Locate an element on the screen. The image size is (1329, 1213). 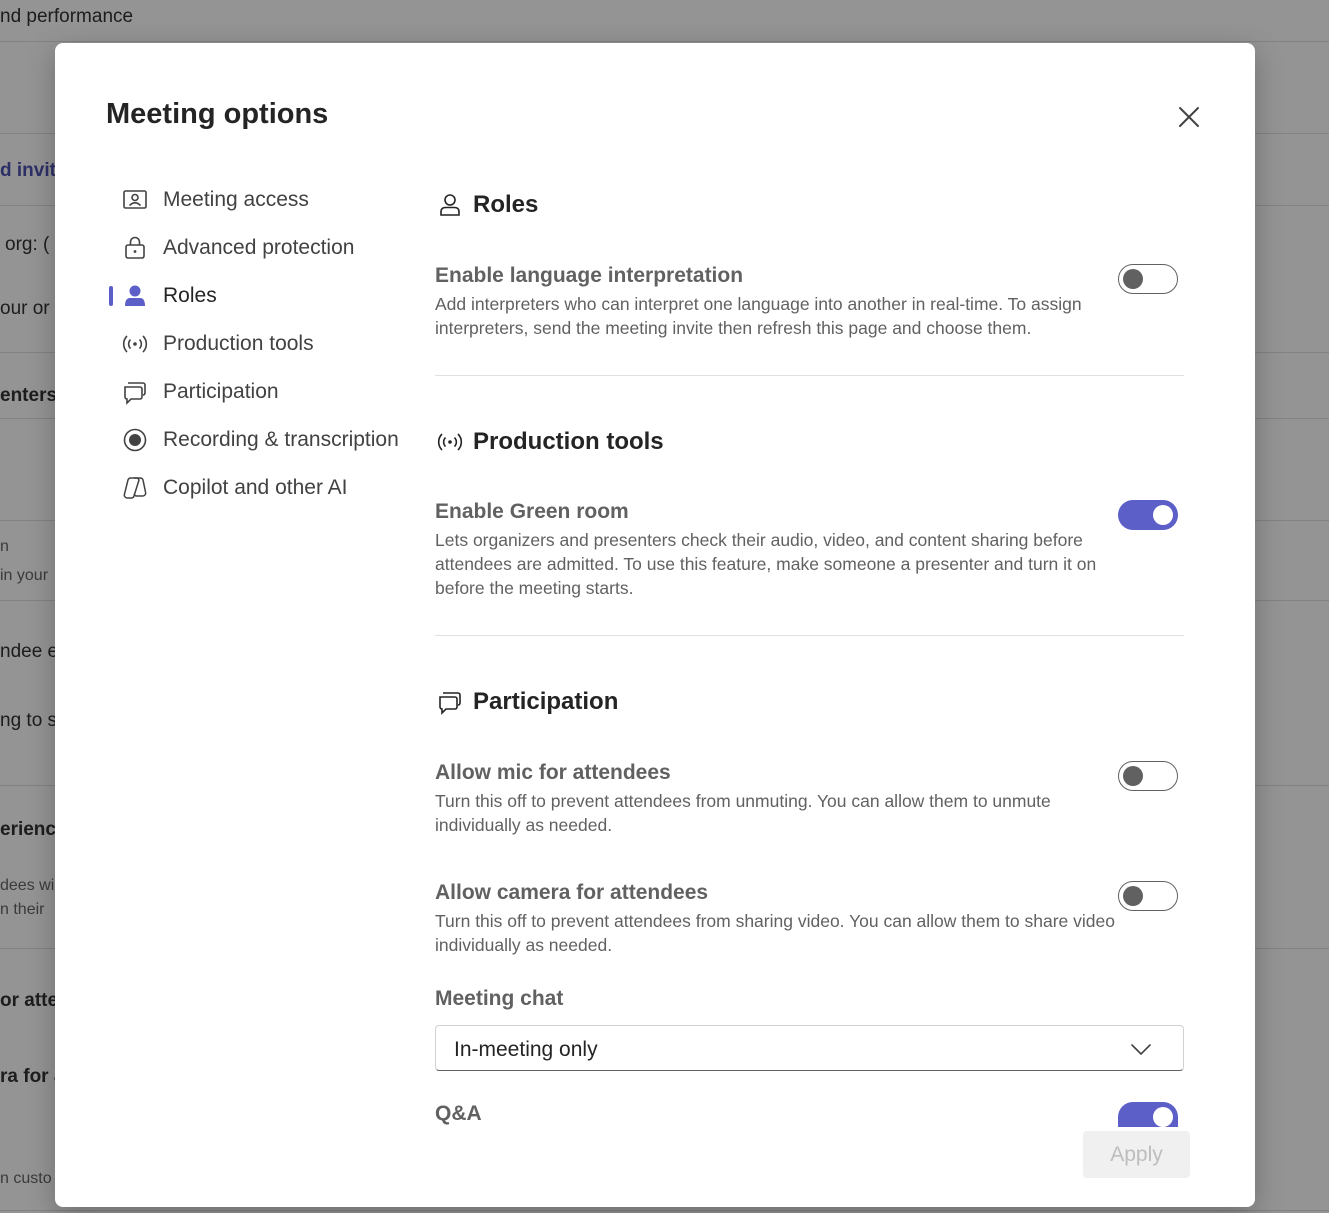
setting-title: Allow mic for attendees is located at coordinates (553, 772).